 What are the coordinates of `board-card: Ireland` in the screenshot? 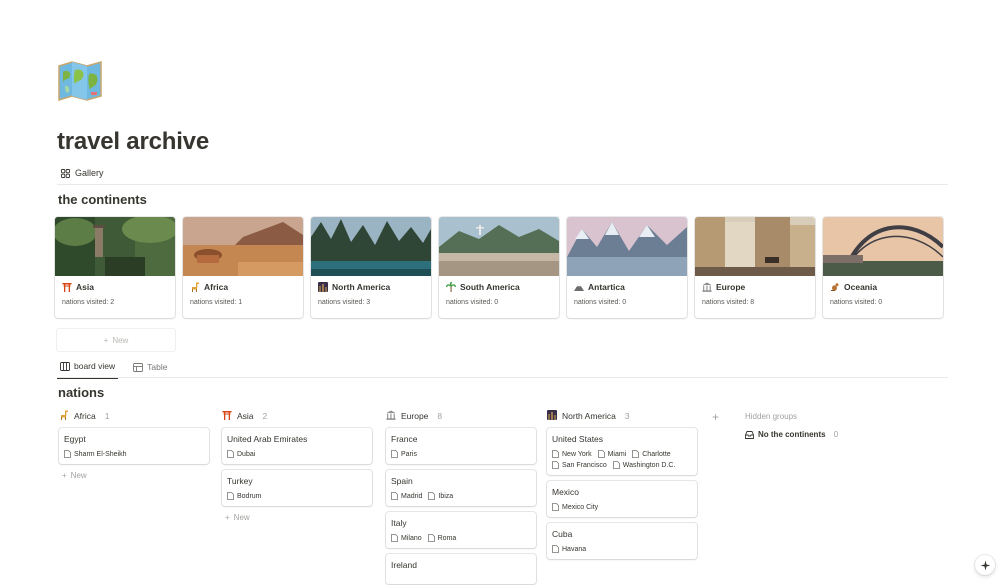 It's located at (461, 569).